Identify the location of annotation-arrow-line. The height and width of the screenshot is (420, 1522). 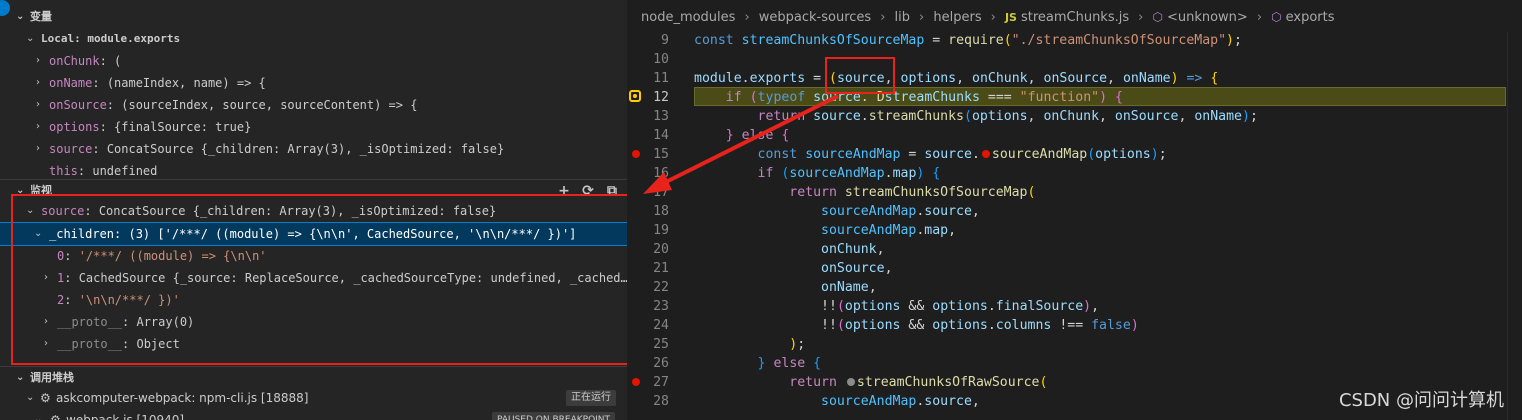
(750, 140).